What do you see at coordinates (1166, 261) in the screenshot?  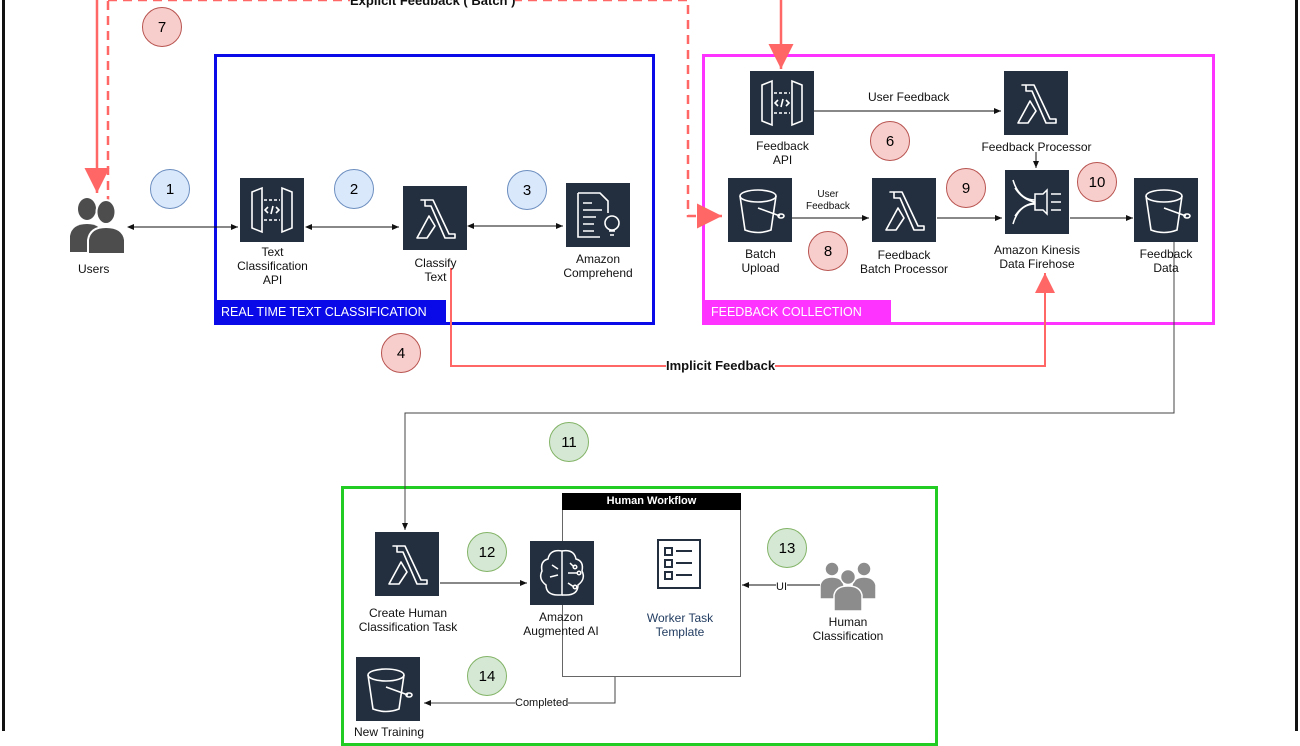 I see `node-label: Feedback Data` at bounding box center [1166, 261].